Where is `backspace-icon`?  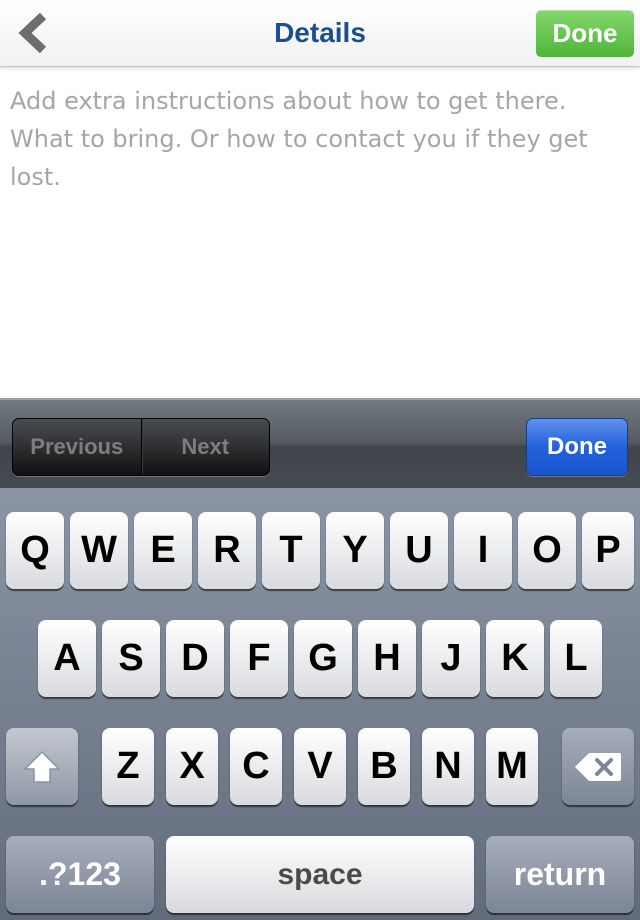 backspace-icon is located at coordinates (598, 766).